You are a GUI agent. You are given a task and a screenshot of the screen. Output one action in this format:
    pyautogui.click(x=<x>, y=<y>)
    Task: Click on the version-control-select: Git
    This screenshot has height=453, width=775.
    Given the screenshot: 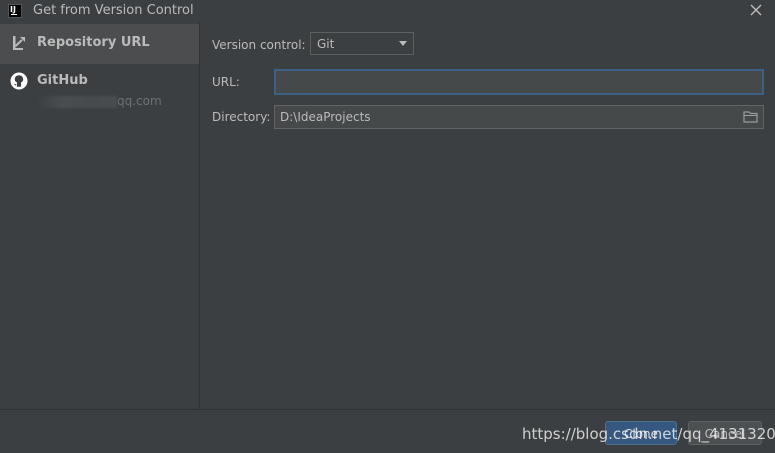 What is the action you would take?
    pyautogui.click(x=362, y=43)
    